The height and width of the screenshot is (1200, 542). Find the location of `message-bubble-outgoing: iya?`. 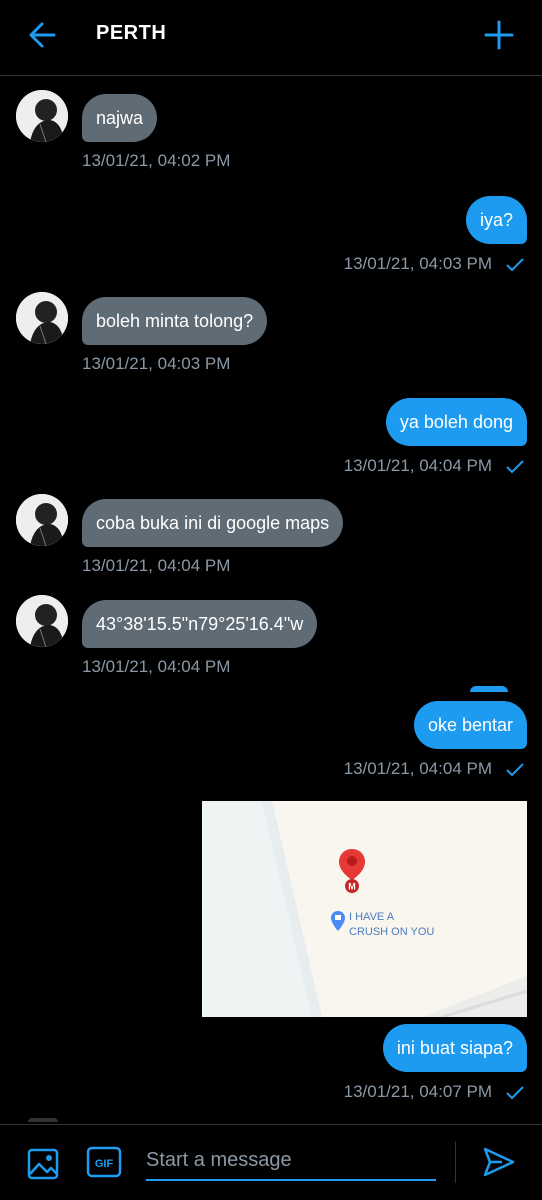

message-bubble-outgoing: iya? is located at coordinates (496, 220).